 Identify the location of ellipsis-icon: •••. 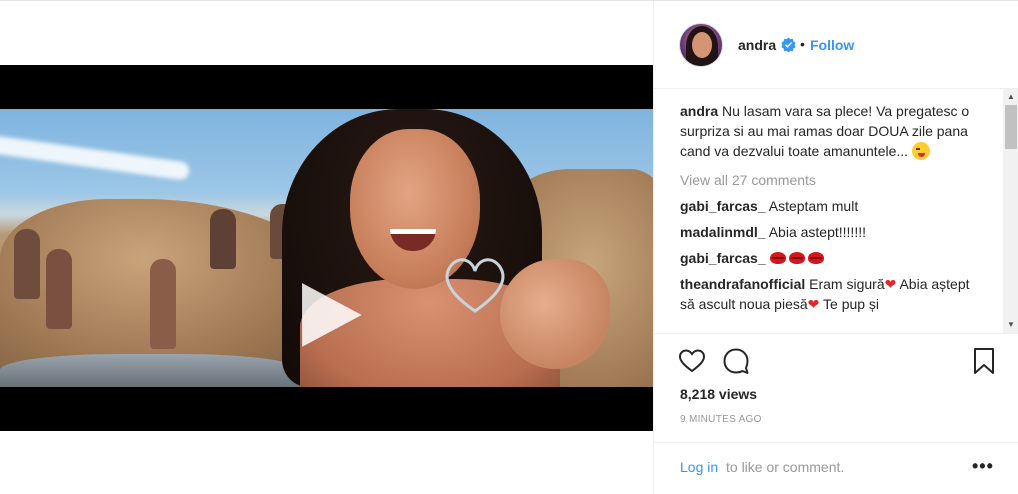
(983, 466).